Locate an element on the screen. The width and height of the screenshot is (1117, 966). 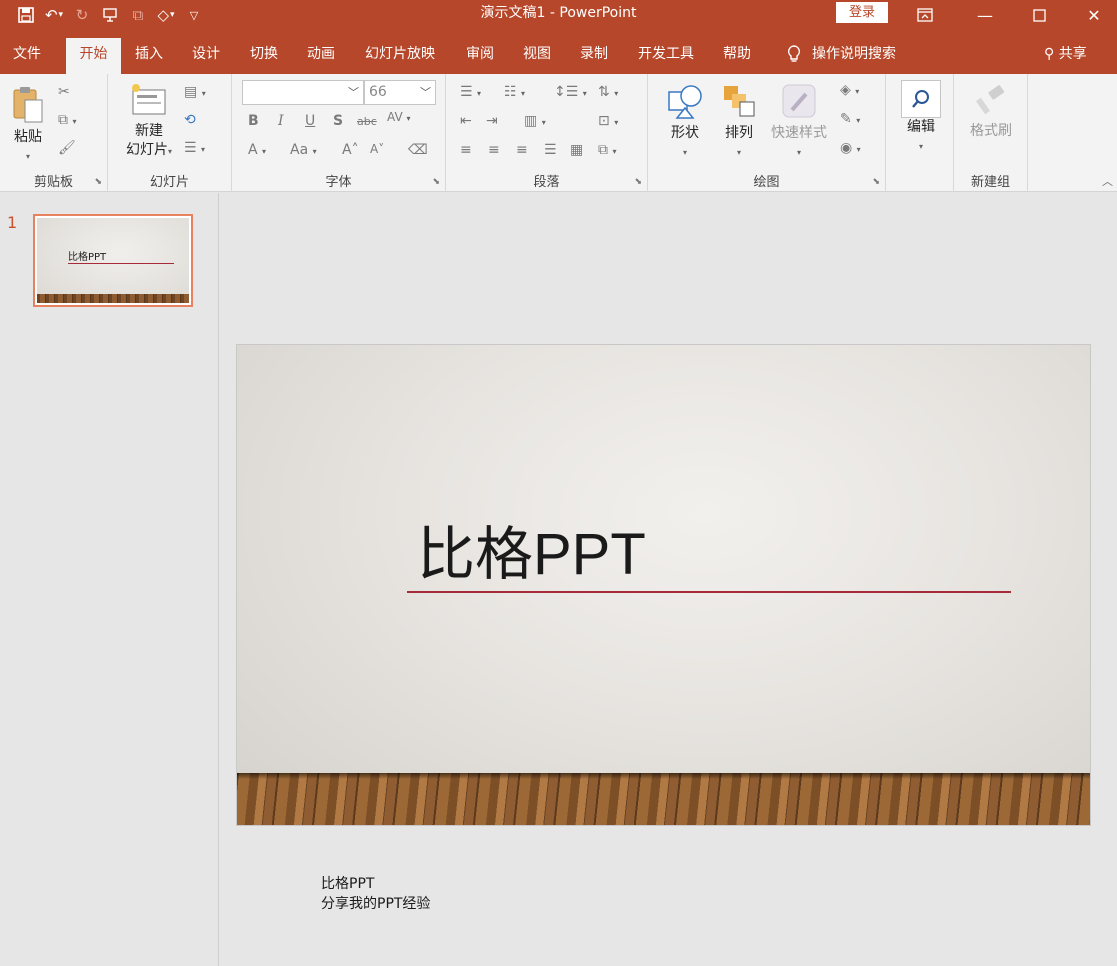
change-case-icon: Aa ▾ is located at coordinates (303, 150).